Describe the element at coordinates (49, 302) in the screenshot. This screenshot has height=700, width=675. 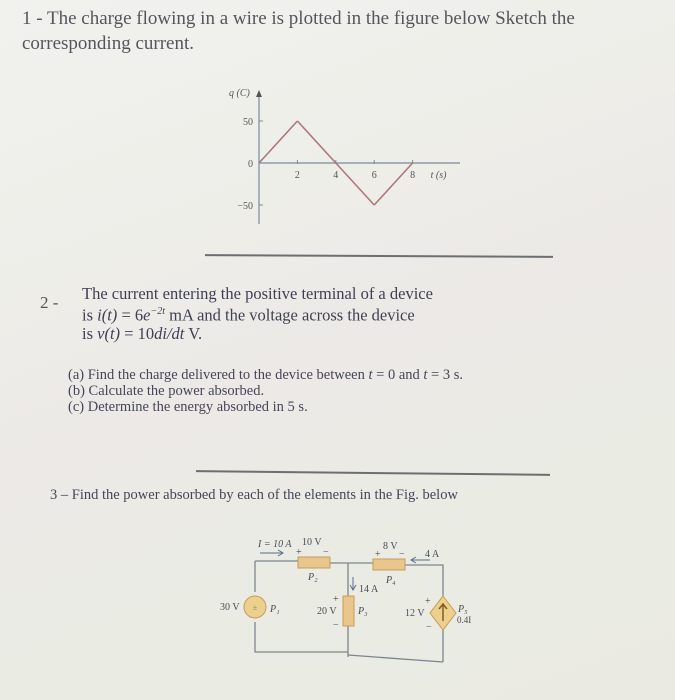
I see `question-2-number: 2 -` at that location.